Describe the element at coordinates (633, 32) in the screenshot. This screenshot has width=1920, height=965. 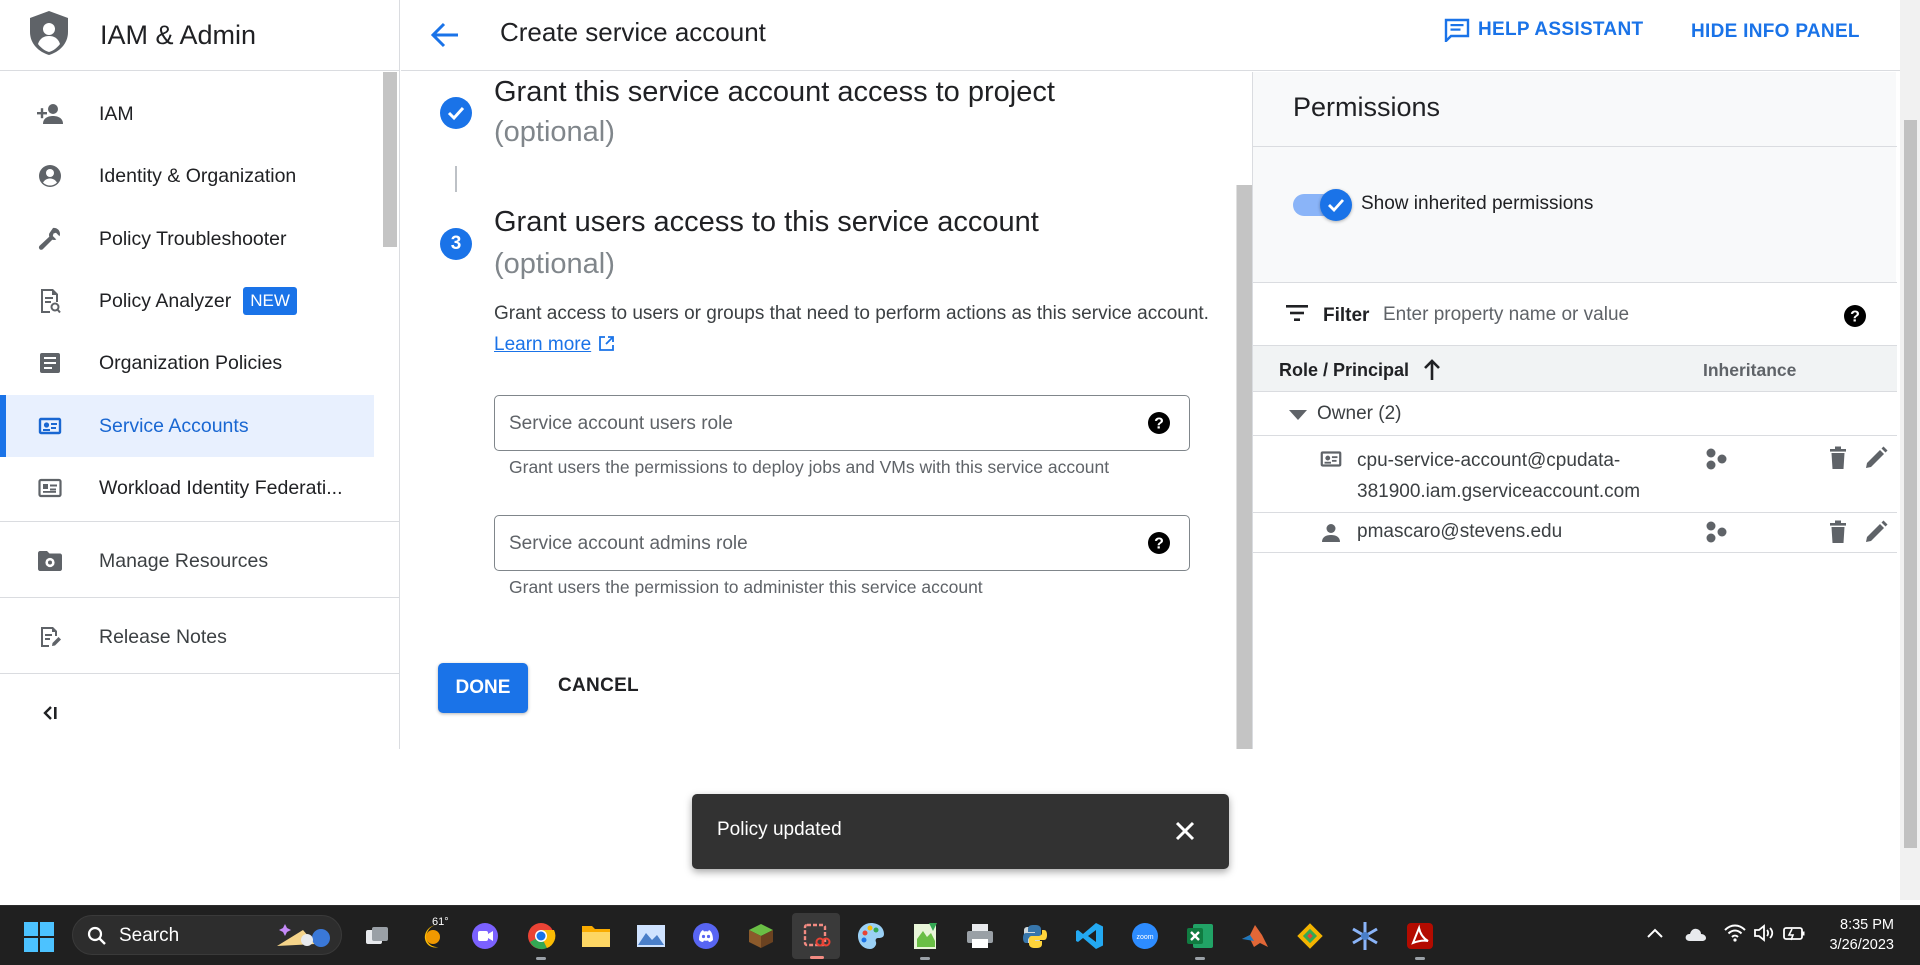
I see `page-title: Create service account` at that location.